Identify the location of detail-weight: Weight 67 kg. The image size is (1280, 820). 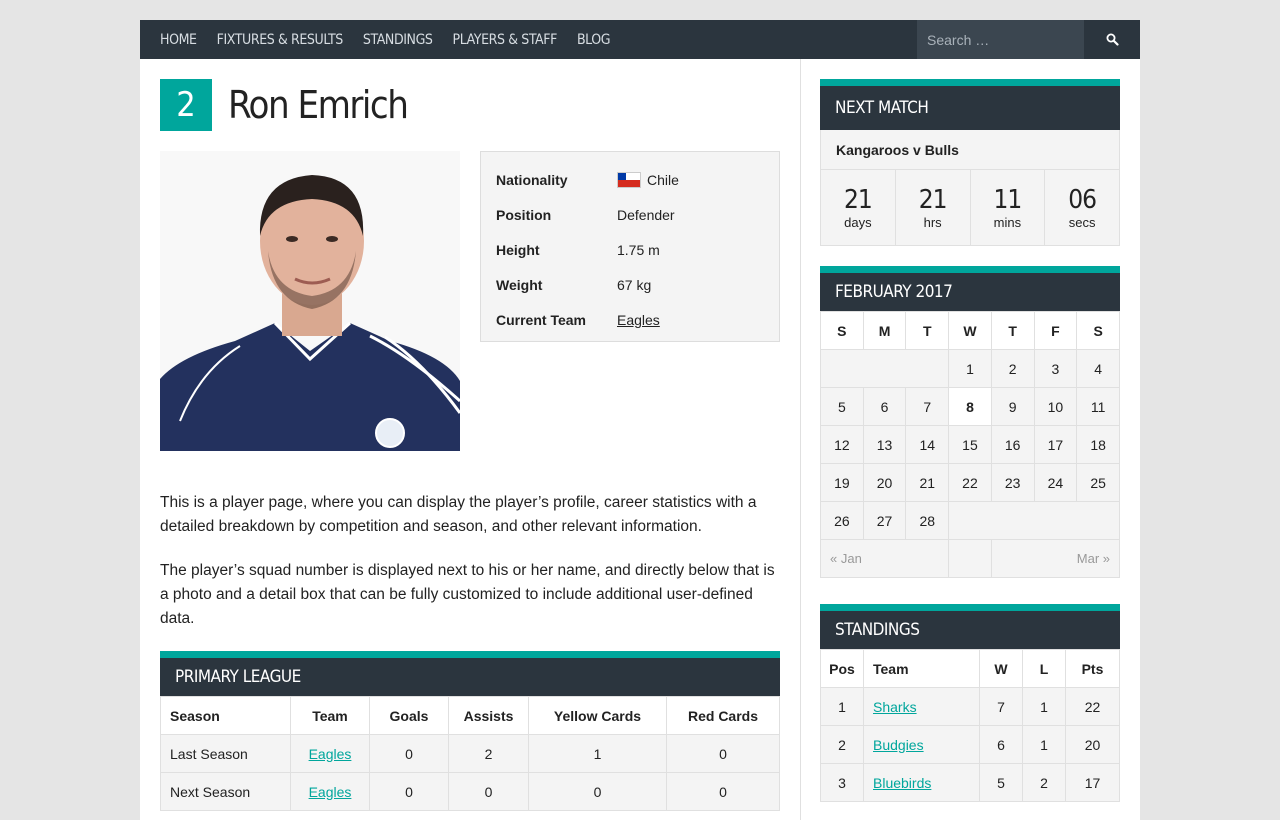
(630, 284).